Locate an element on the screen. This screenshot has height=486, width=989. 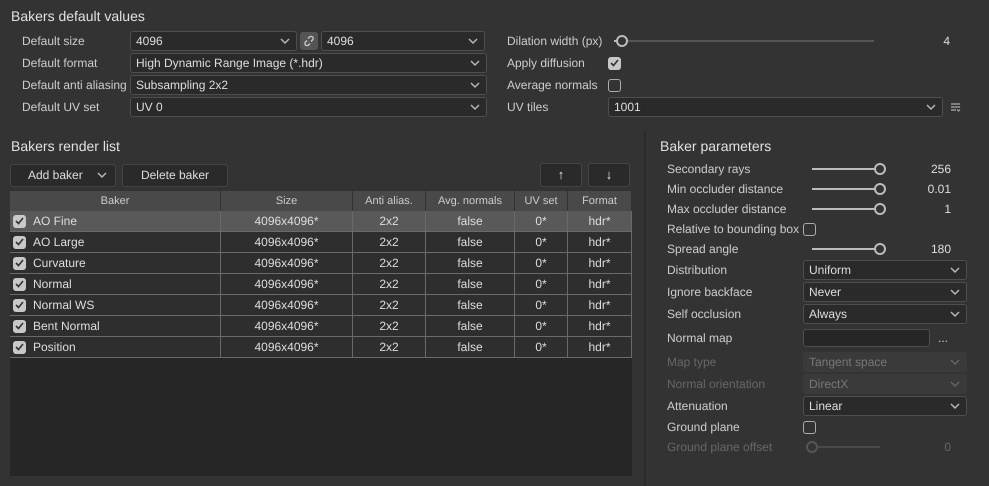
table-row: Position 4096x4096* 2x2 false 0* hdr* is located at coordinates (321, 347).